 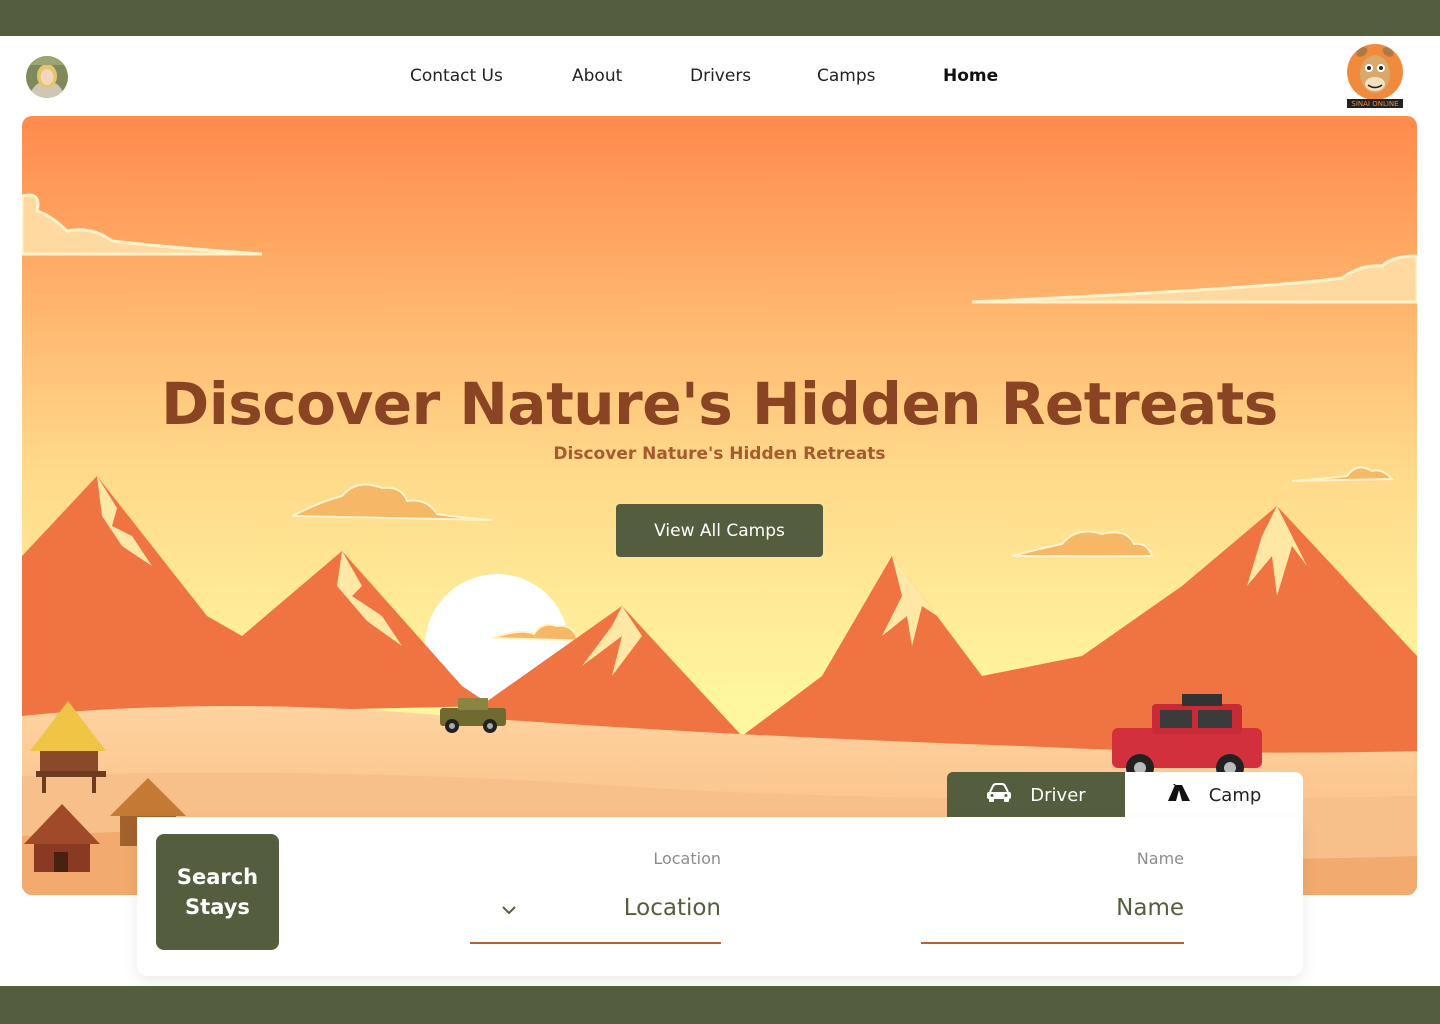 What do you see at coordinates (595, 897) in the screenshot?
I see `location-select: Location Location` at bounding box center [595, 897].